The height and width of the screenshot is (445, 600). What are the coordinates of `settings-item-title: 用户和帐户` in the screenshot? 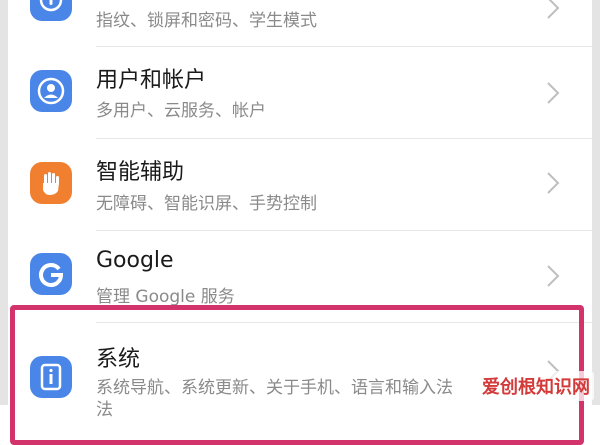 It's located at (151, 80).